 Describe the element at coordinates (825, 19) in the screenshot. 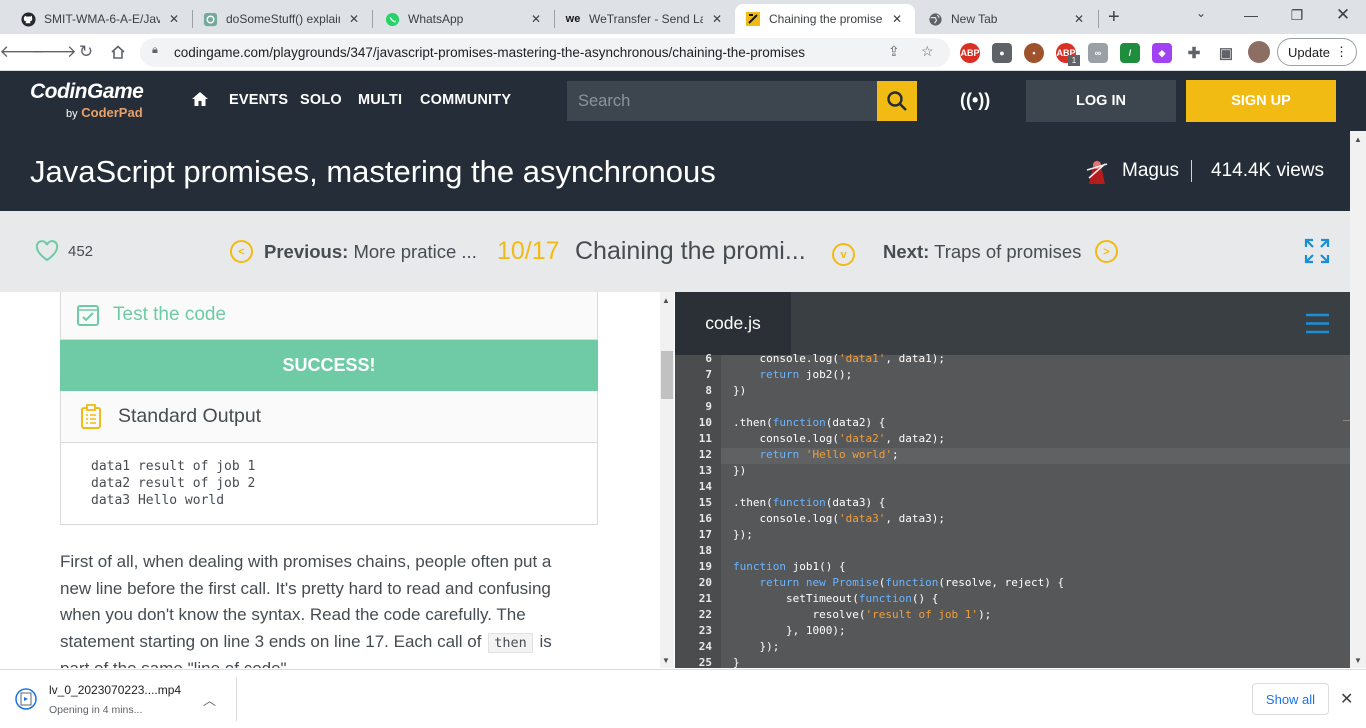

I see `browser-tab-active: Chaining the promises ✕` at that location.